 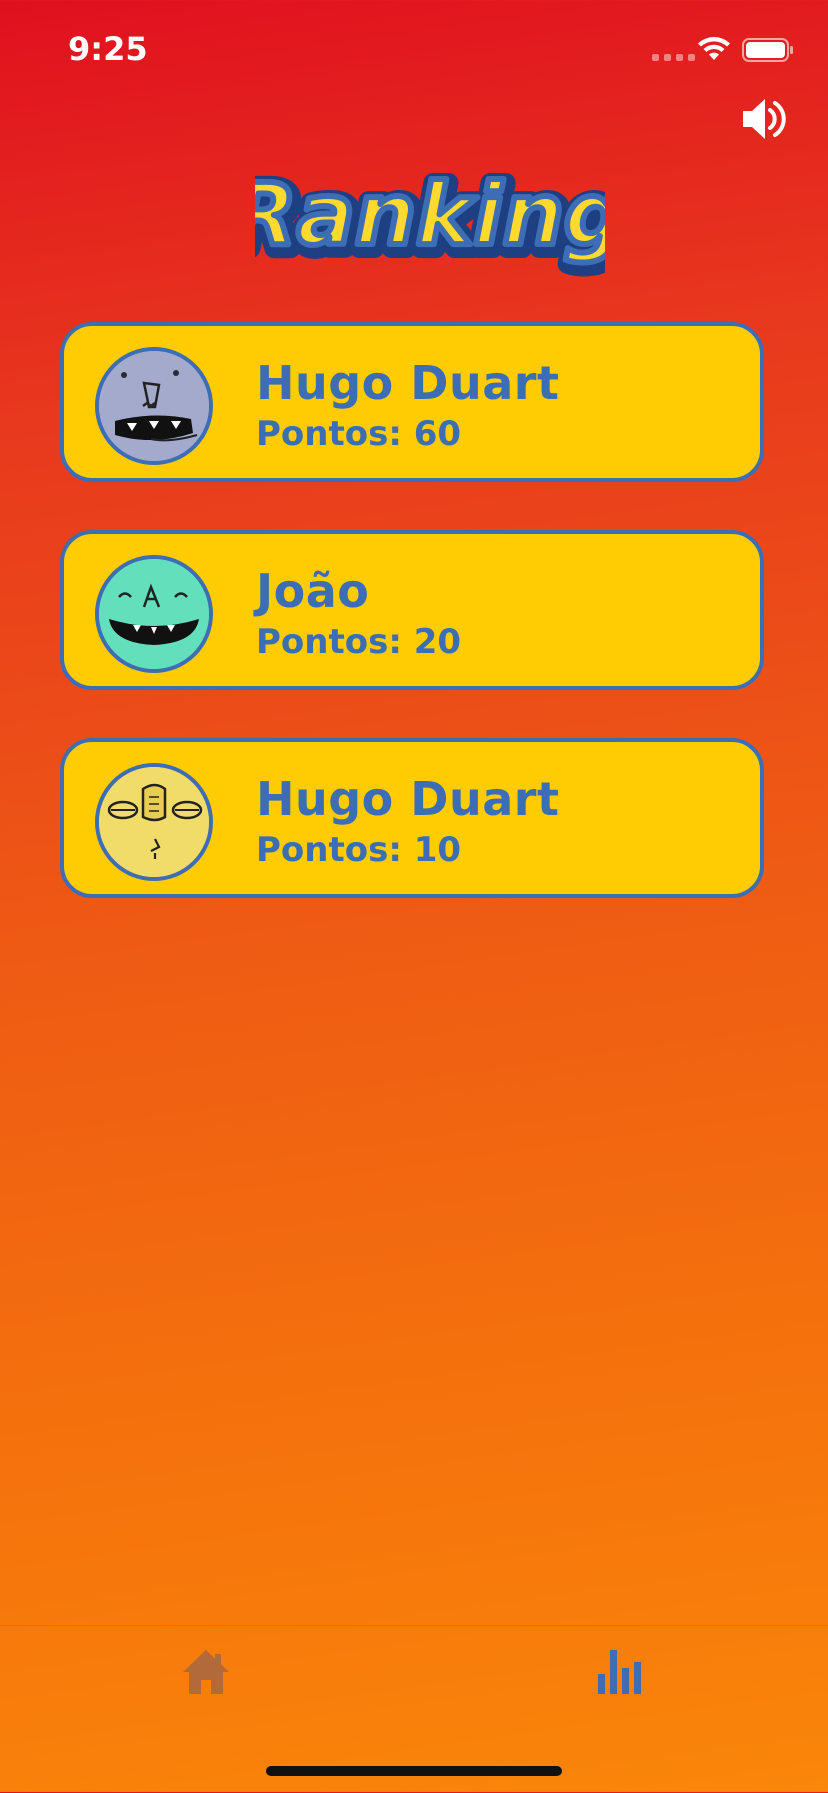 What do you see at coordinates (673, 57) in the screenshot?
I see `cellular-signal-icon` at bounding box center [673, 57].